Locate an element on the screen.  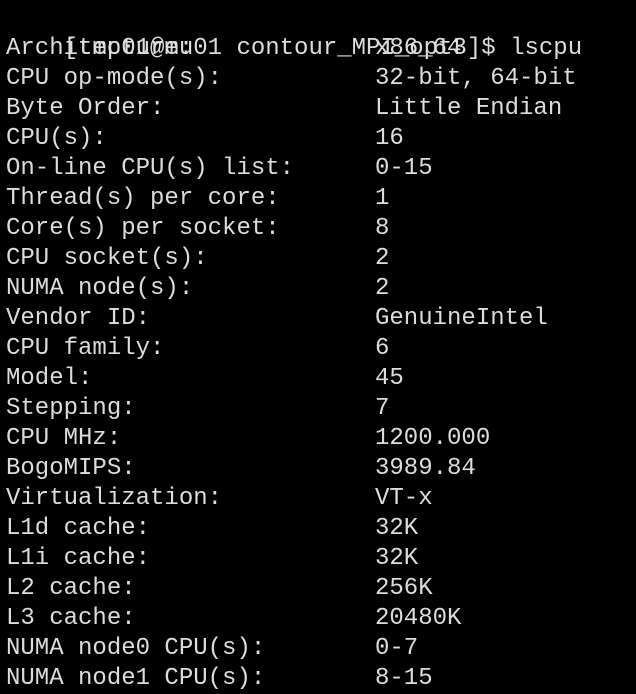
output-row: NUMA node(s): 2 is located at coordinates (321, 289).